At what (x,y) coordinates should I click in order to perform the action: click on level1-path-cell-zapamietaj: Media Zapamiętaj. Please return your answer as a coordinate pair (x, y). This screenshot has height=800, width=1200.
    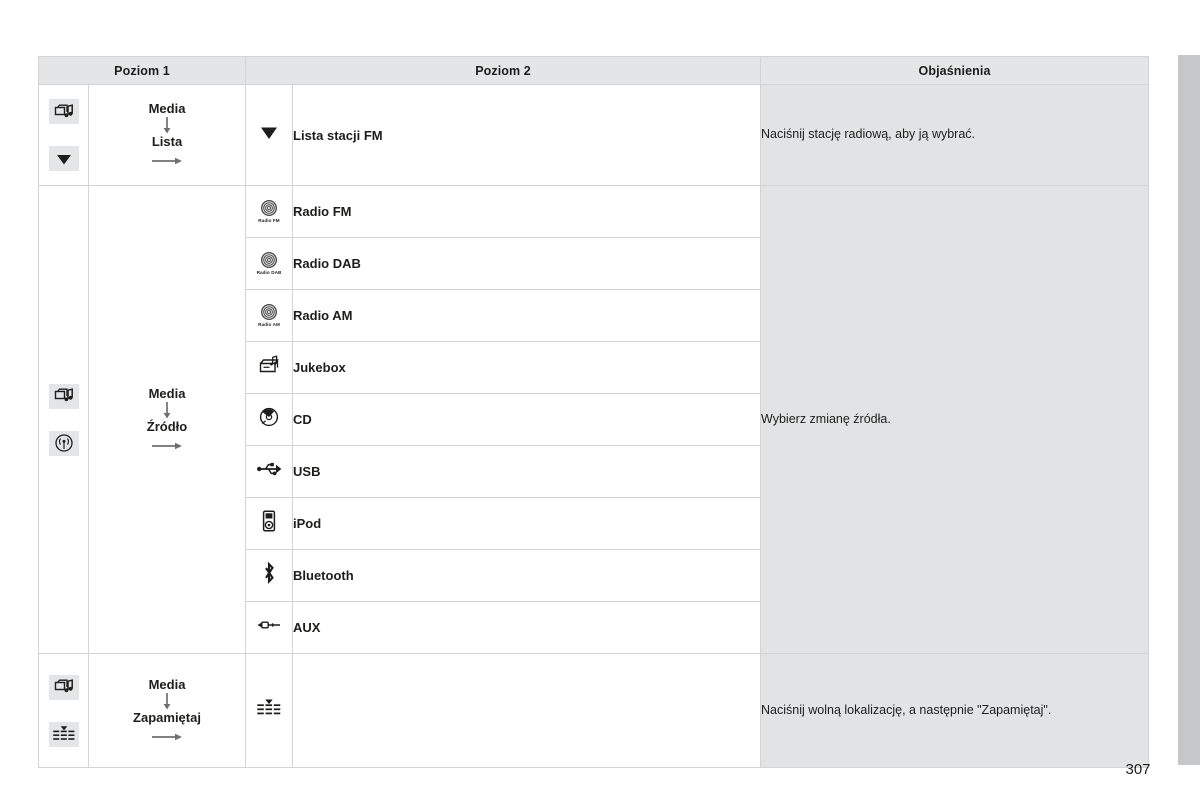
    Looking at the image, I should click on (167, 710).